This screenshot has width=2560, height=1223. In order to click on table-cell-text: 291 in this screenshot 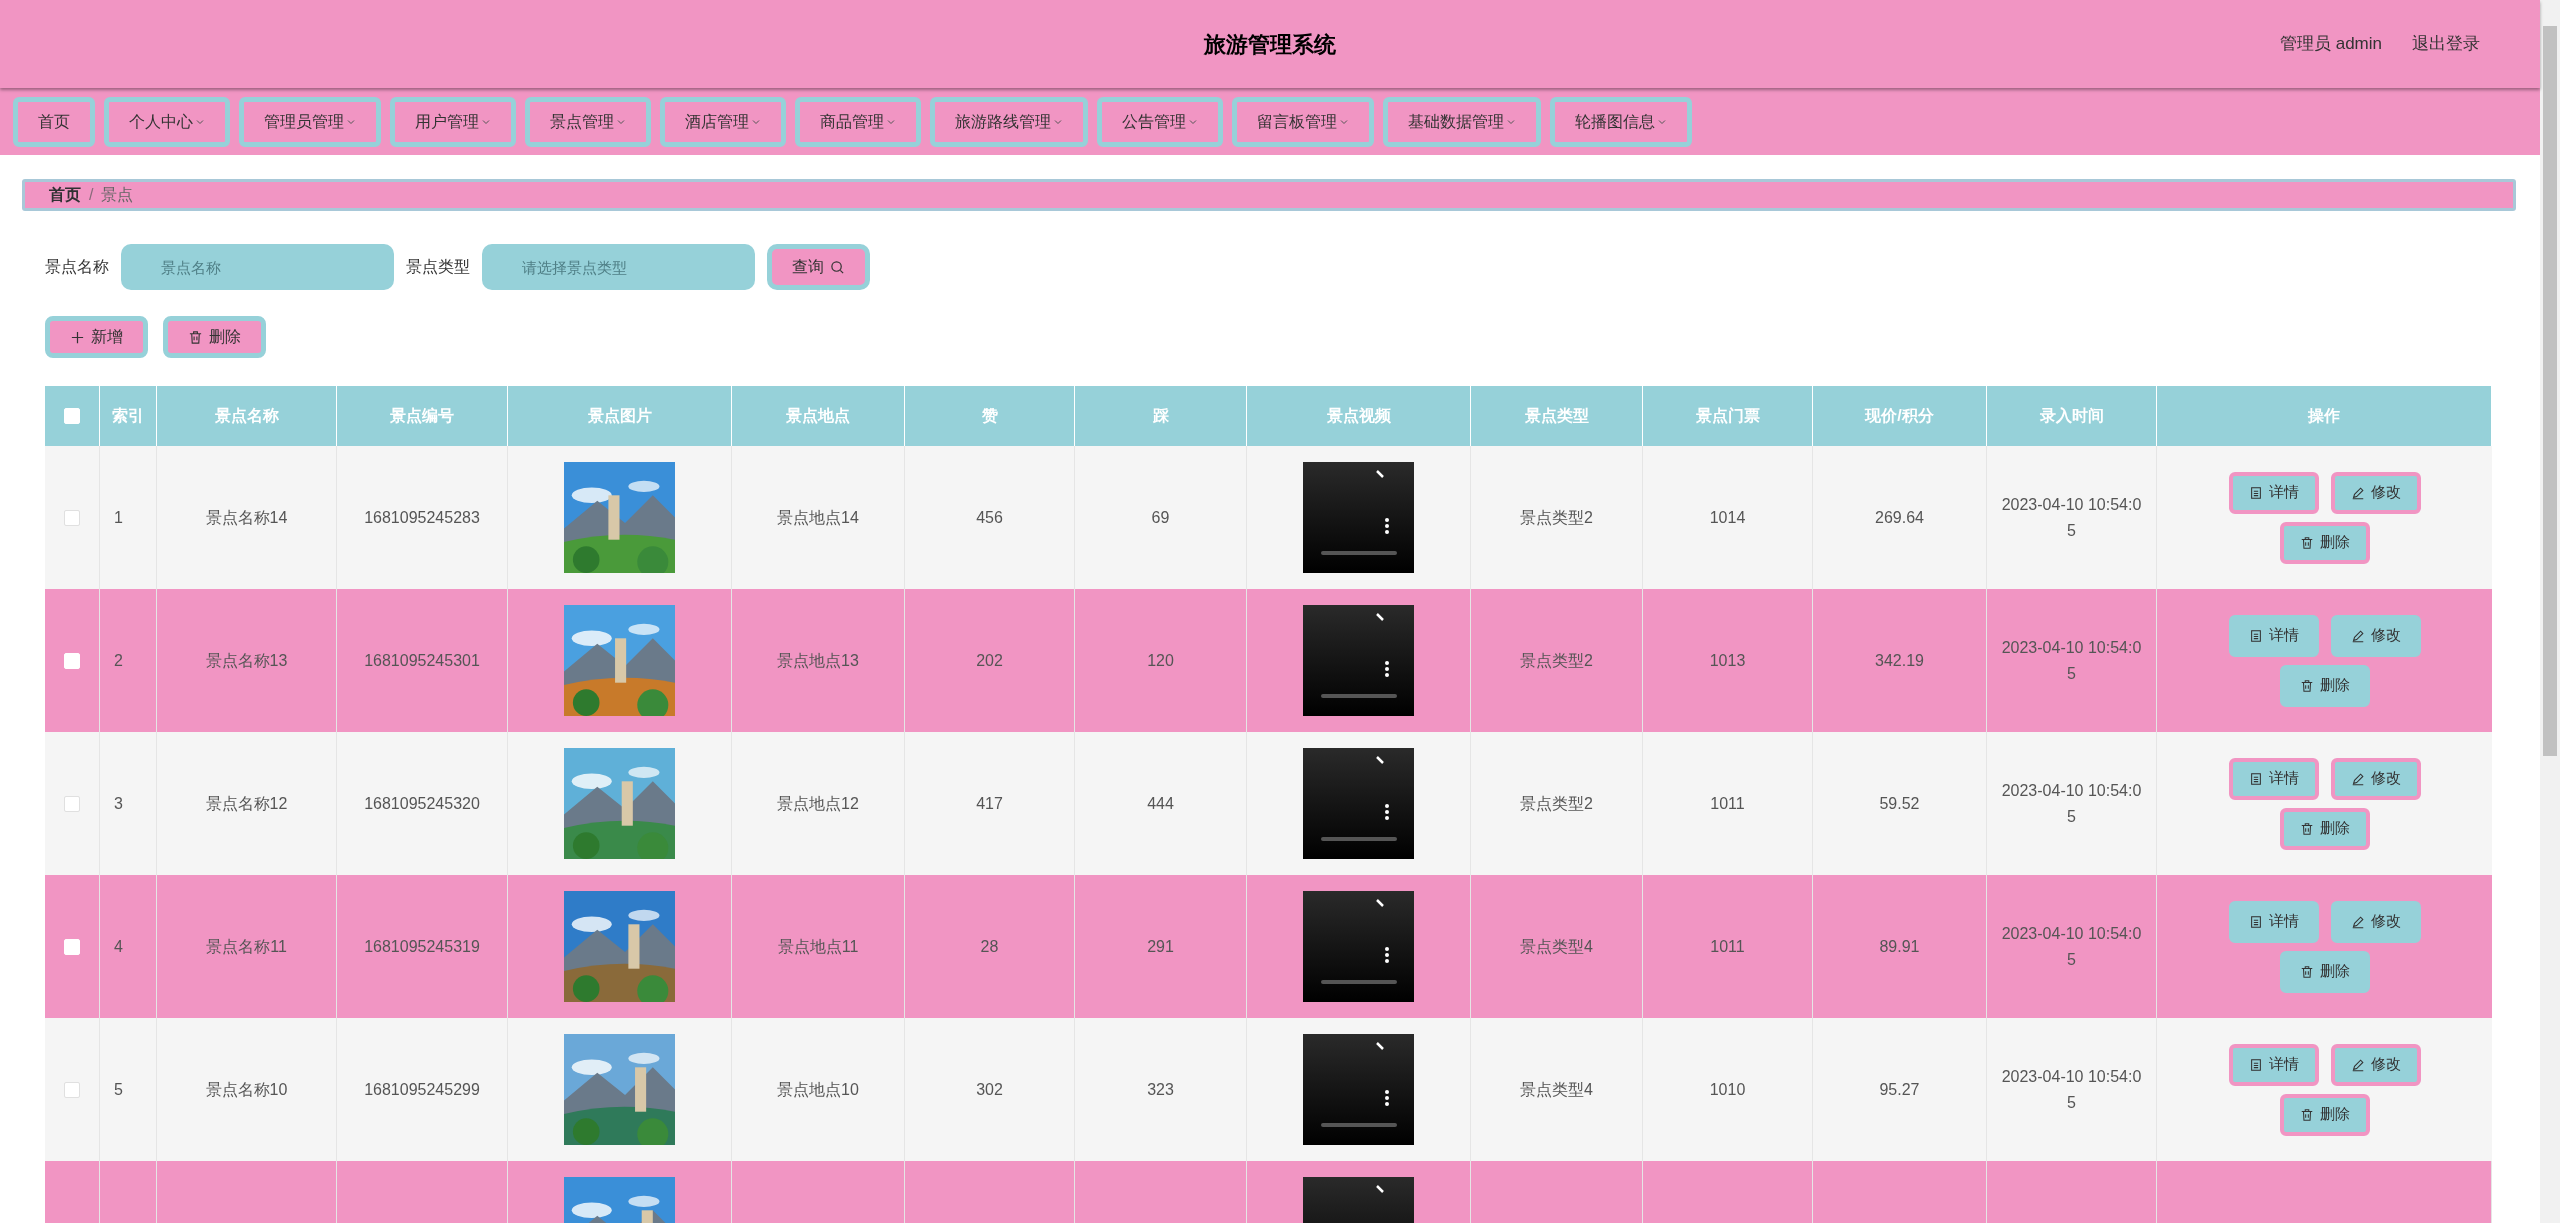, I will do `click(1160, 946)`.